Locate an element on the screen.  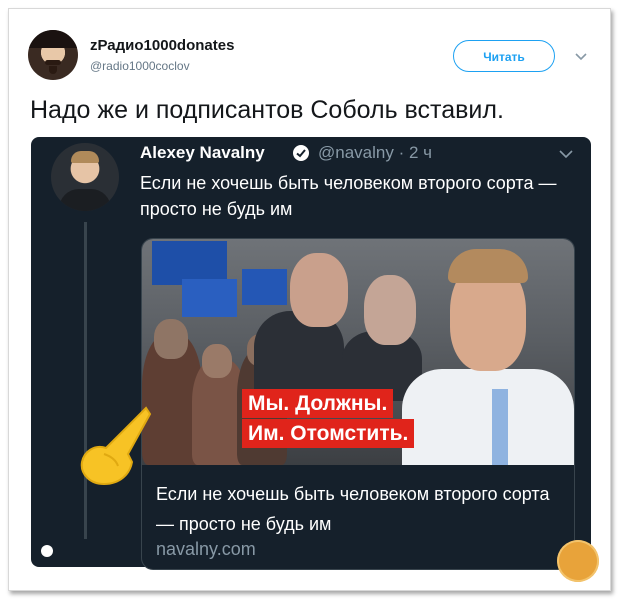
thread-line is located at coordinates (85, 380).